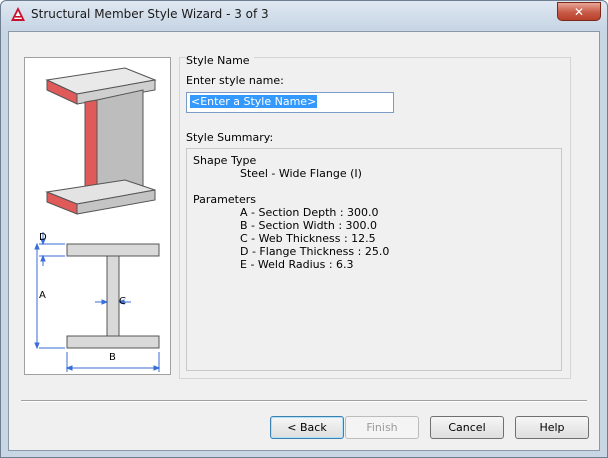 This screenshot has height=458, width=608. What do you see at coordinates (315, 251) in the screenshot?
I see `parameter-line: D - Flange Thickness : 25.0` at bounding box center [315, 251].